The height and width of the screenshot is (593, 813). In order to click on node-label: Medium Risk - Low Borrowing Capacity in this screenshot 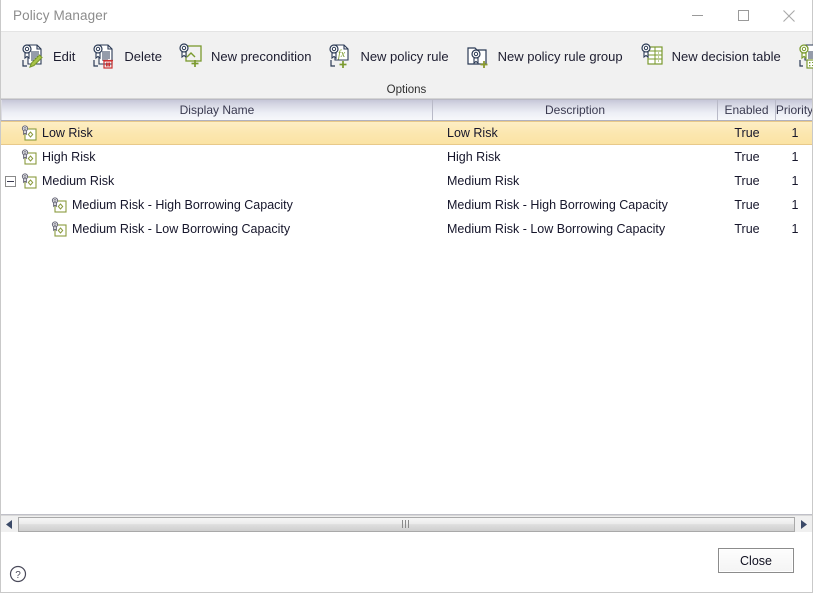, I will do `click(181, 229)`.